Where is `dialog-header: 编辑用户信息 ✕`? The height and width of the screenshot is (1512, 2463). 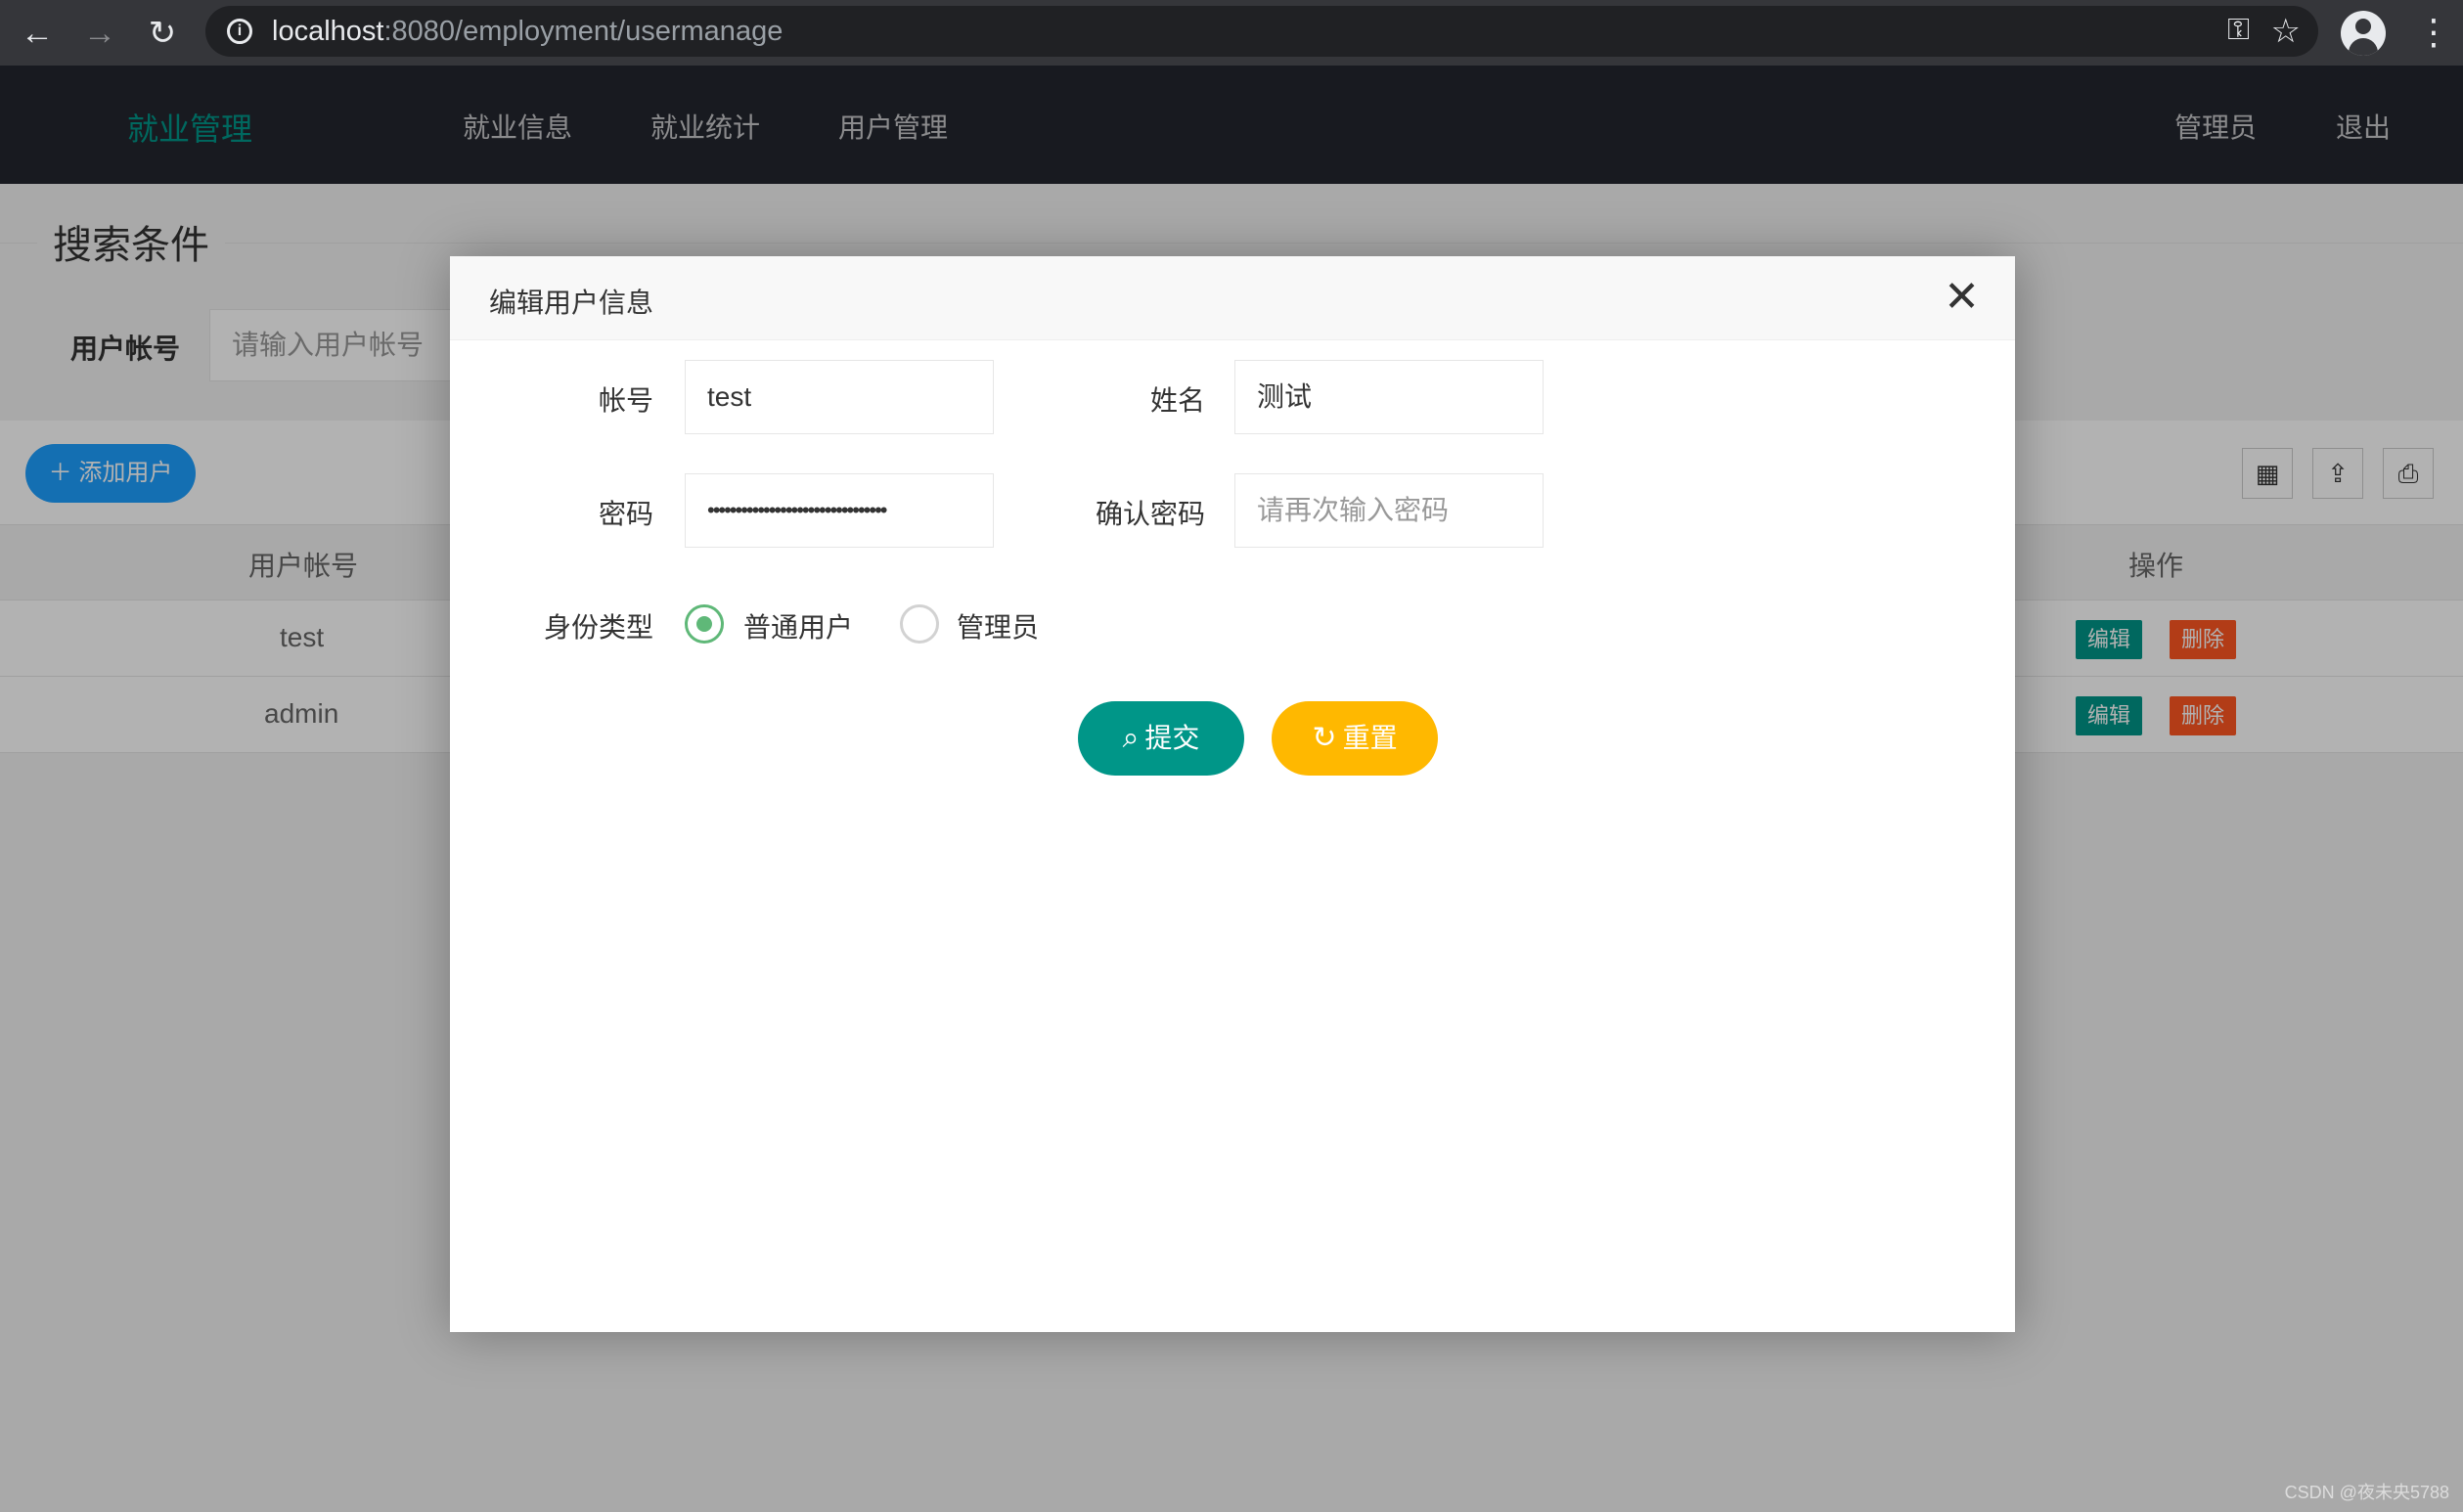
dialog-header: 编辑用户信息 ✕ is located at coordinates (1232, 298).